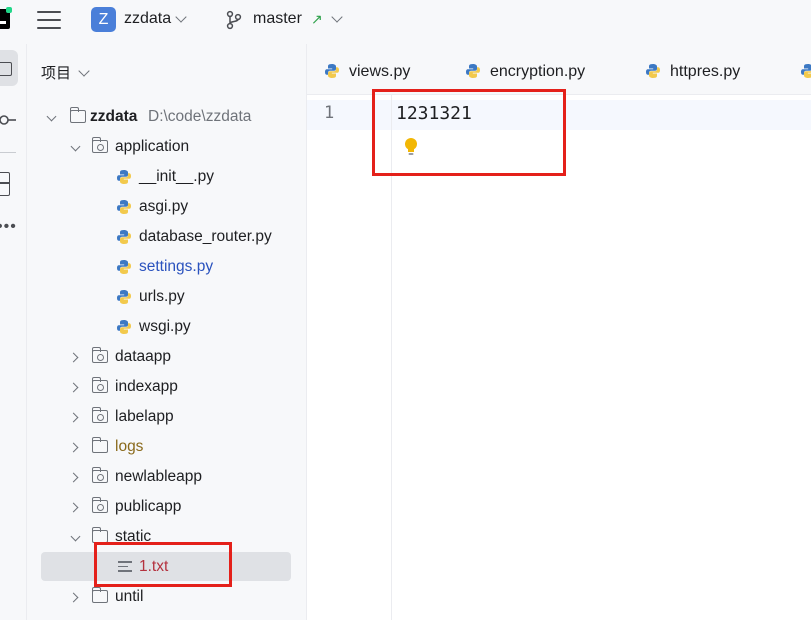 The width and height of the screenshot is (811, 620). I want to click on project-name: zzdata, so click(147, 19).